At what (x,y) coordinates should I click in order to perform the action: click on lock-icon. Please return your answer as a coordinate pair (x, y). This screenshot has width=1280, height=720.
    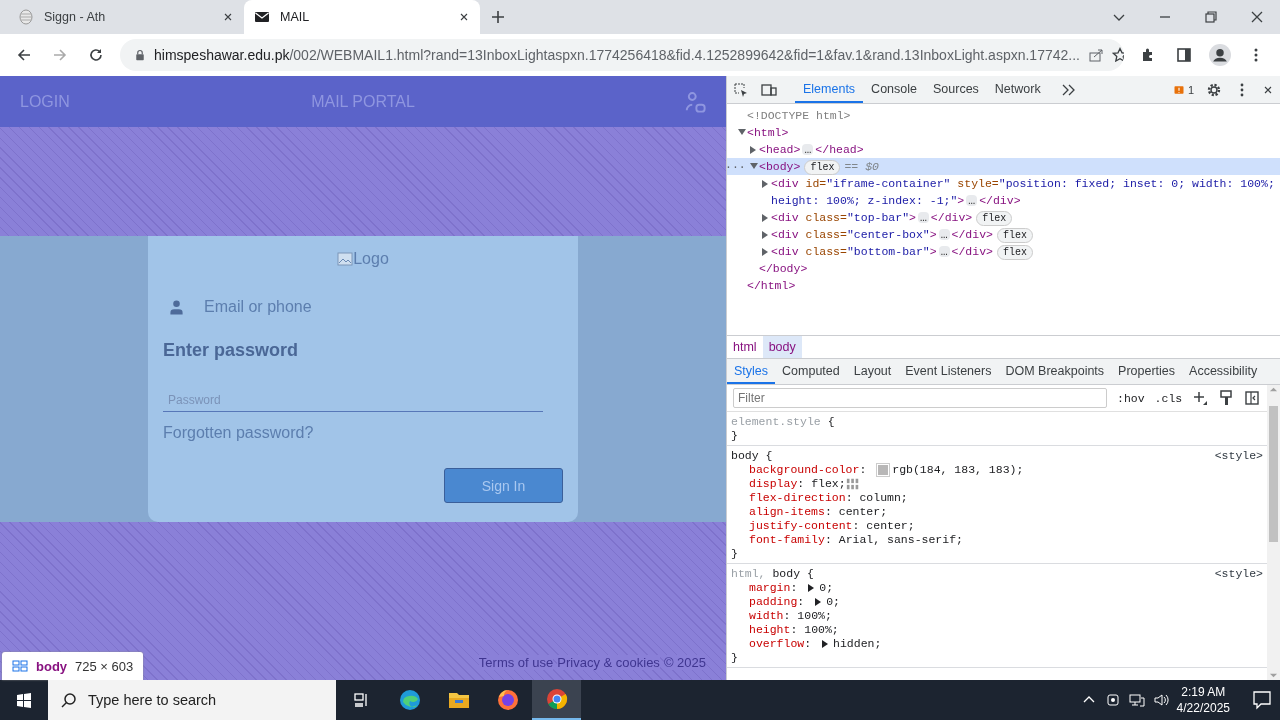
    Looking at the image, I should click on (140, 55).